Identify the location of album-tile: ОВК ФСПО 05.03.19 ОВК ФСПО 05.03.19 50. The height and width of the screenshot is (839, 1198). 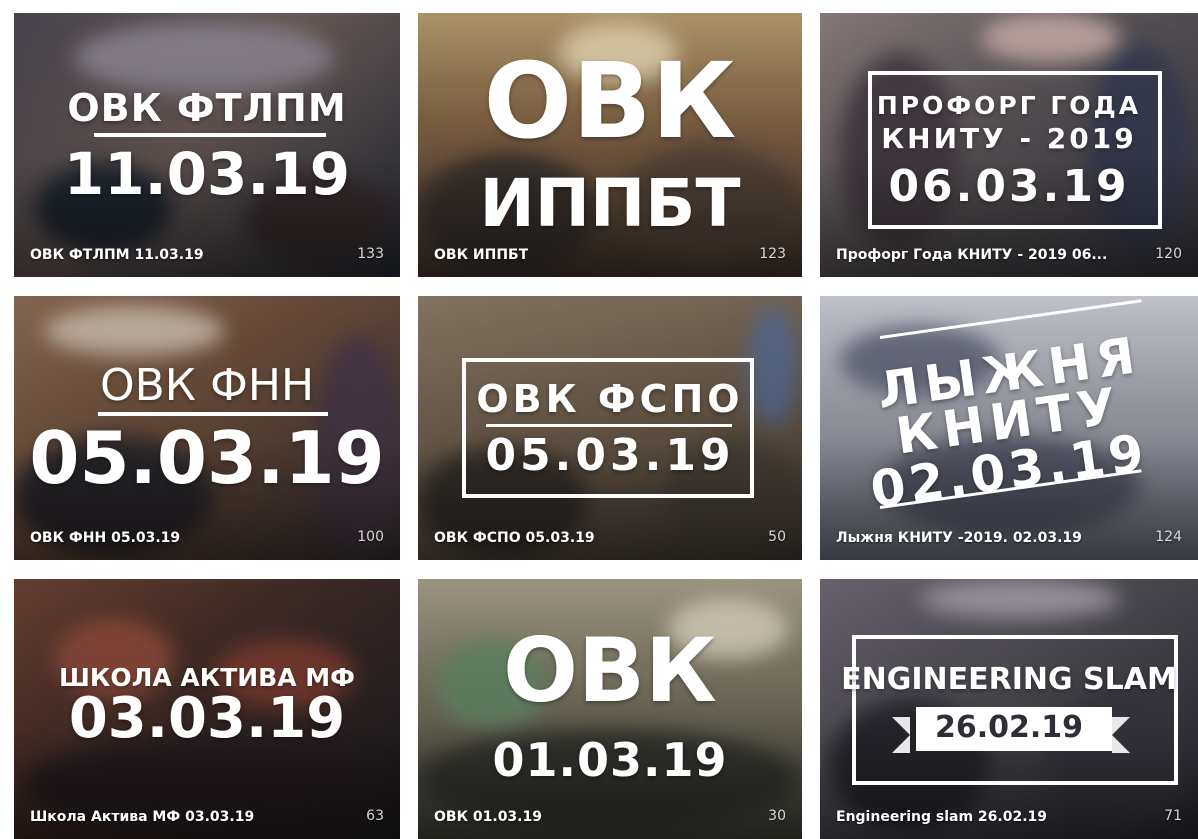
(610, 428).